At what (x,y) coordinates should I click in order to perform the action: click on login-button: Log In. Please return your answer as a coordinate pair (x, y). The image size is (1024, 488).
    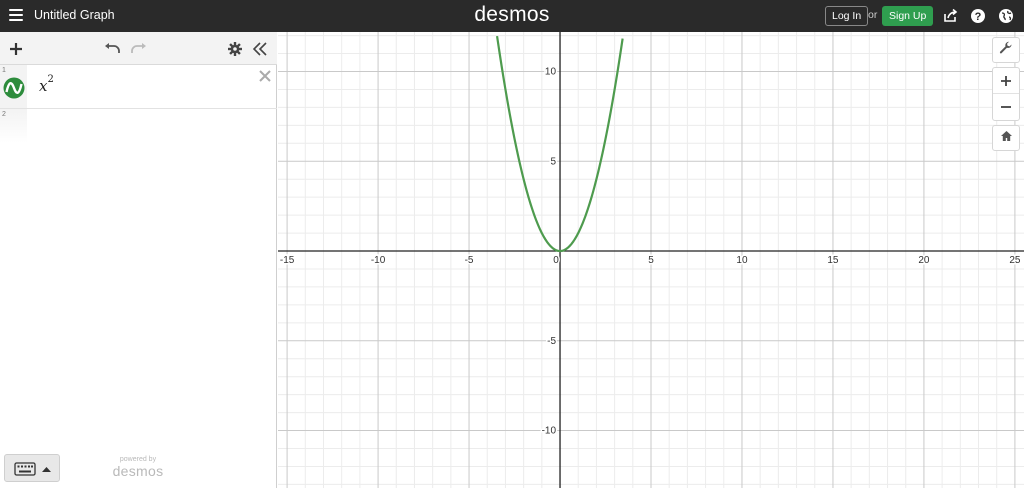
    Looking at the image, I should click on (847, 16).